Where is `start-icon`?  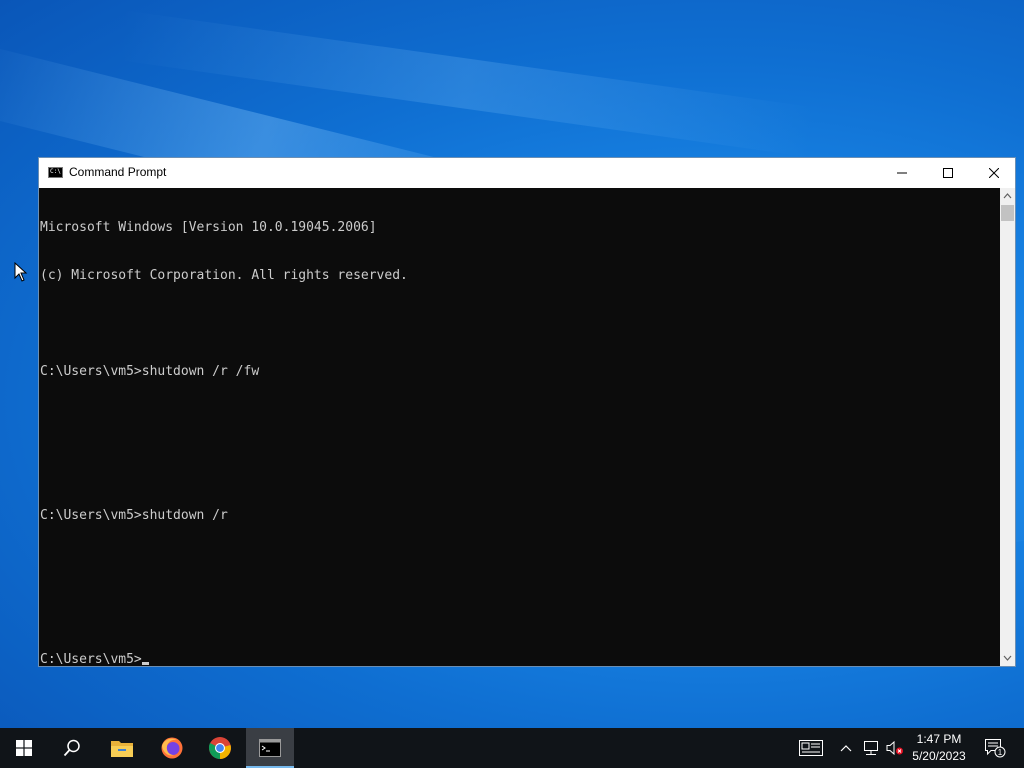 start-icon is located at coordinates (24, 748).